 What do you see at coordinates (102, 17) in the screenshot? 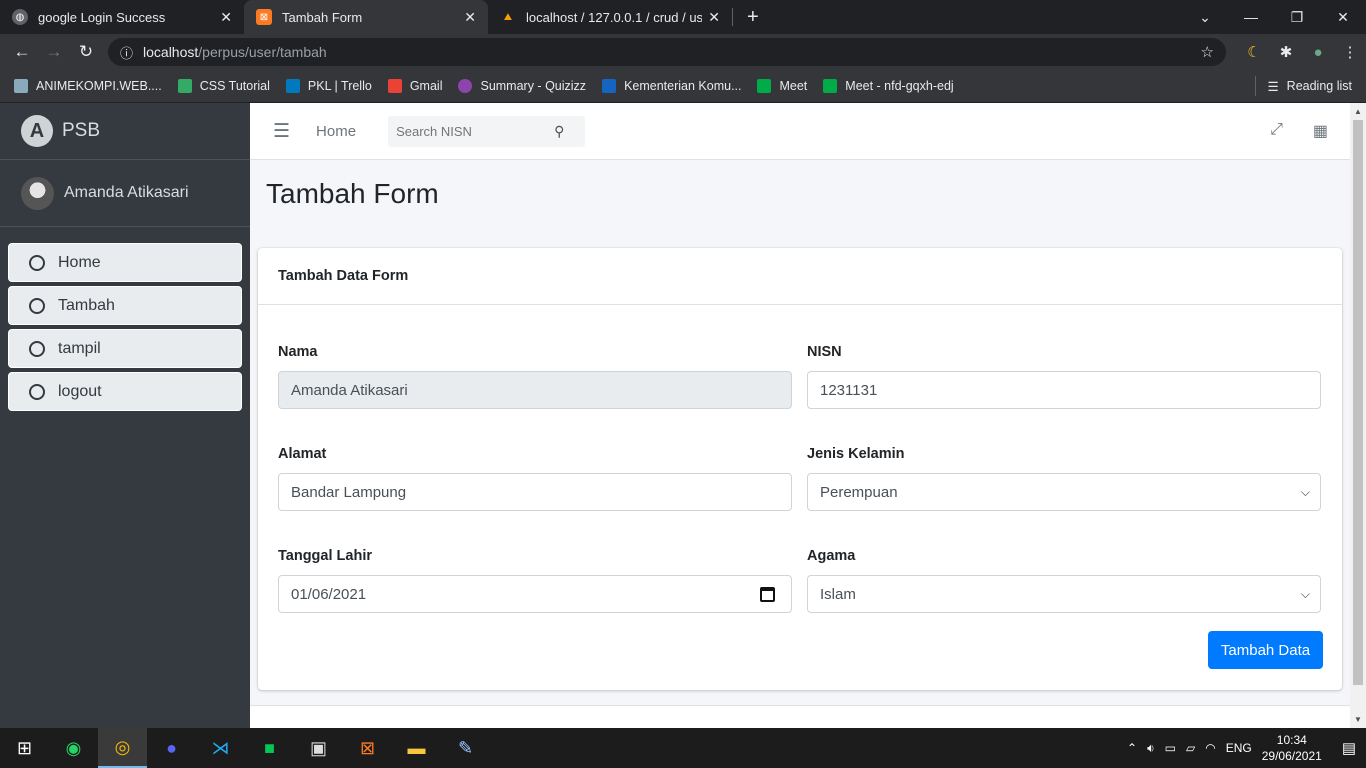
I see `tab-title: google Login Success` at bounding box center [102, 17].